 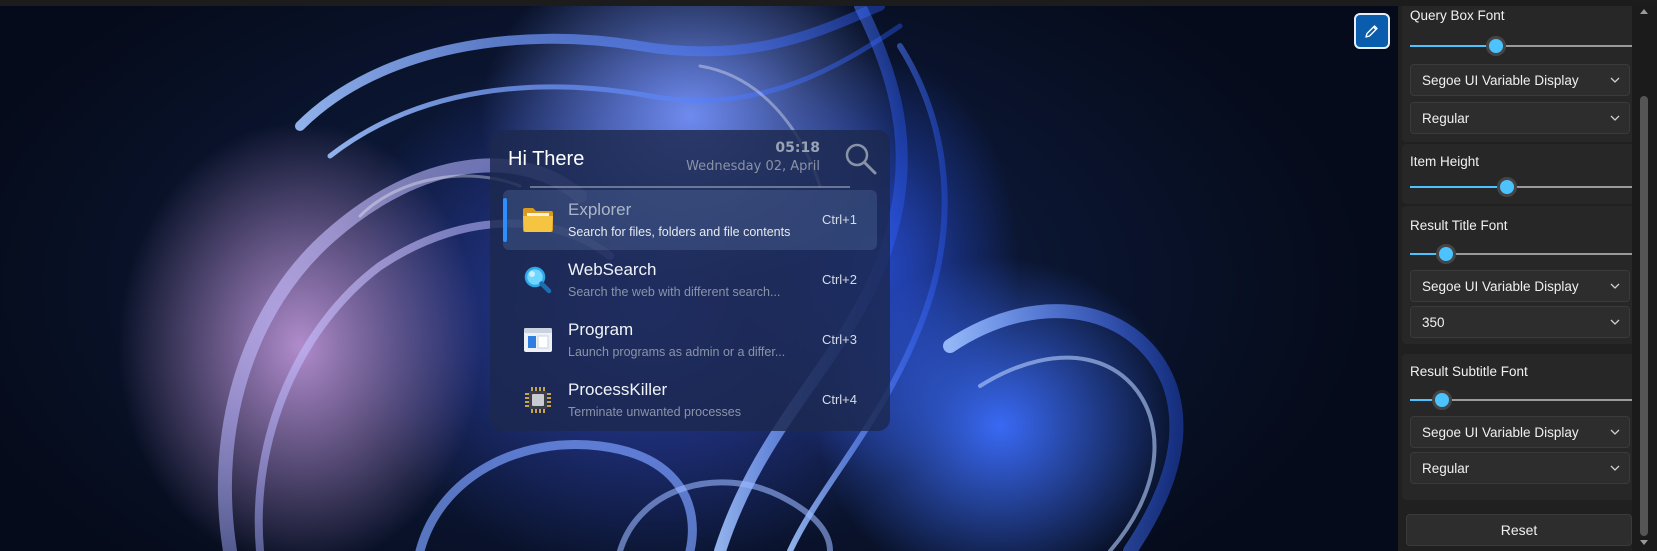 What do you see at coordinates (753, 166) in the screenshot?
I see `clock-date: Wednesday 02, April` at bounding box center [753, 166].